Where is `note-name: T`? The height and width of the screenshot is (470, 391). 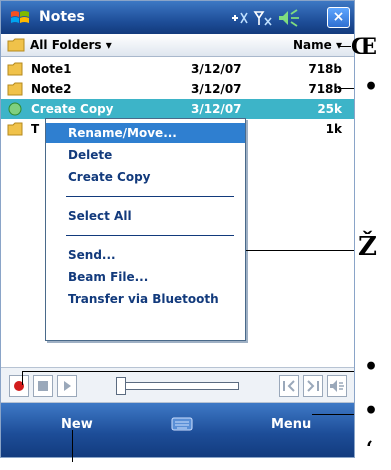
note-name: T is located at coordinates (35, 129).